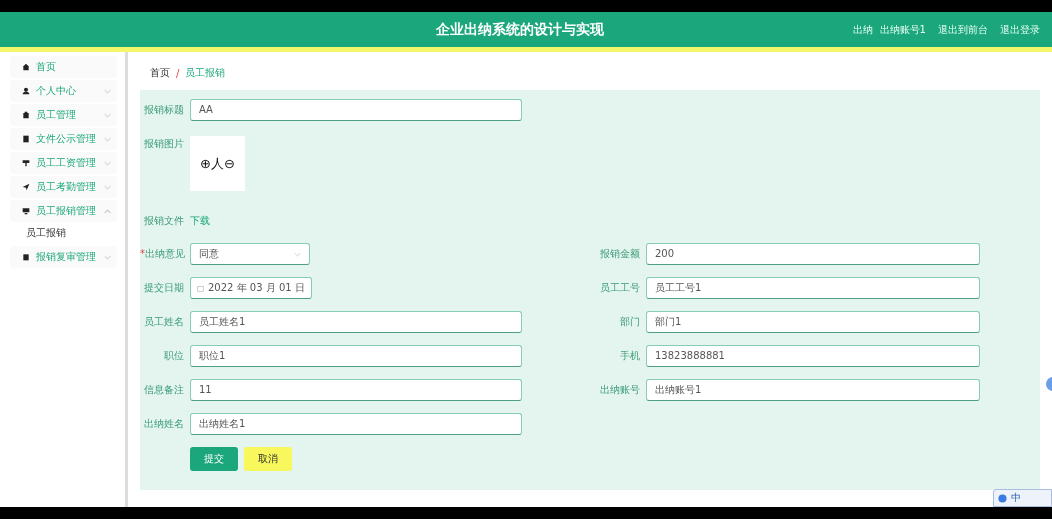 The height and width of the screenshot is (519, 1052). I want to click on field-label: 提交日期, so click(163, 288).